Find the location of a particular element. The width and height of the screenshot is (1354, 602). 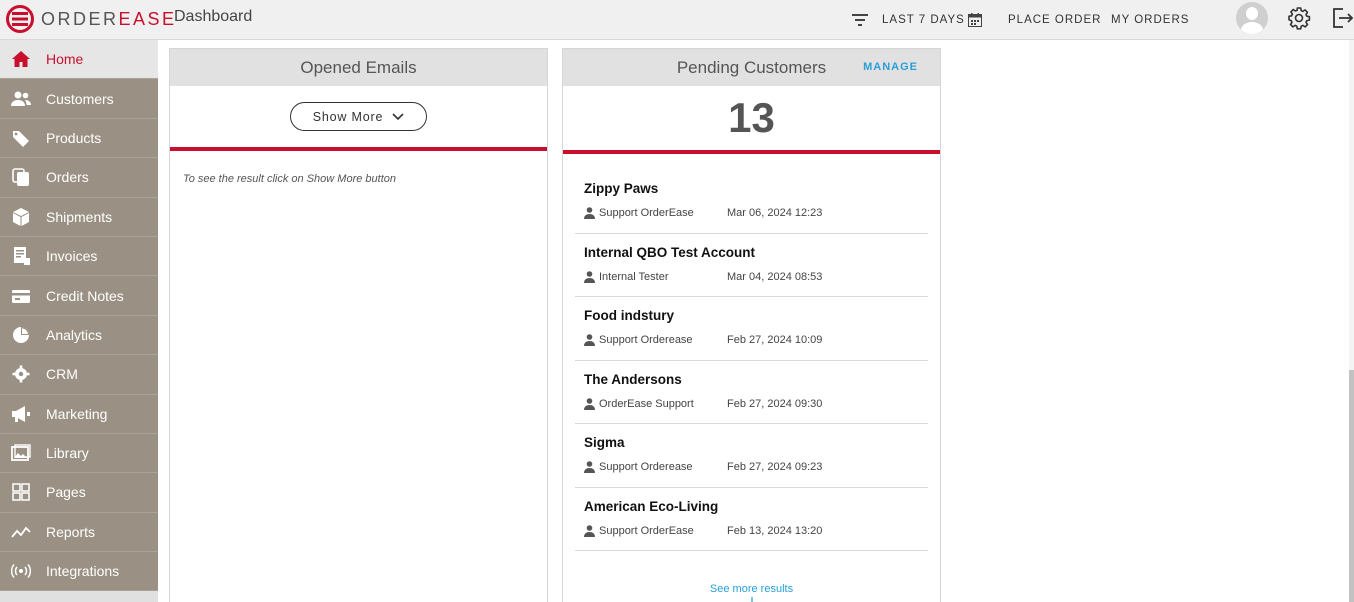

chevron-down-icon is located at coordinates (398, 116).